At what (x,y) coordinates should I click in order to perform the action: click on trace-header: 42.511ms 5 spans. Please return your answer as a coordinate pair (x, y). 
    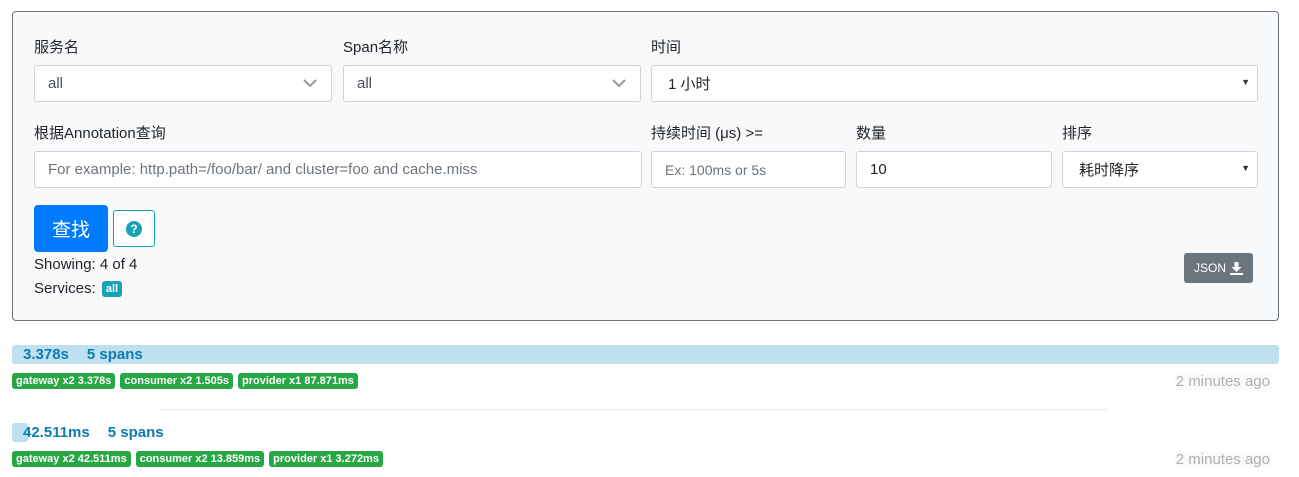
    Looking at the image, I should click on (93, 432).